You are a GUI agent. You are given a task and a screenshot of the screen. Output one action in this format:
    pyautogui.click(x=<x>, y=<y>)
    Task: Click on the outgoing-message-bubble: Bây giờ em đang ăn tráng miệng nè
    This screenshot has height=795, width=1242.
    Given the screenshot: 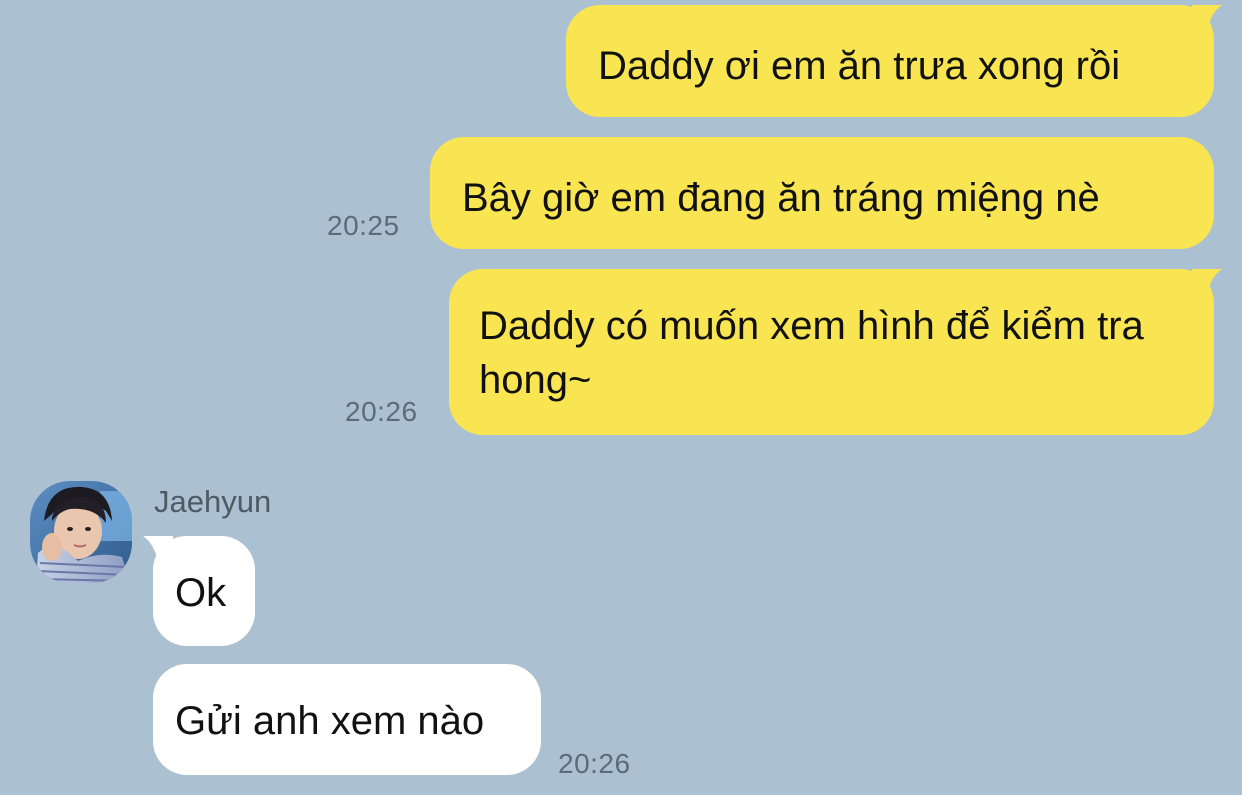 What is the action you would take?
    pyautogui.click(x=822, y=193)
    